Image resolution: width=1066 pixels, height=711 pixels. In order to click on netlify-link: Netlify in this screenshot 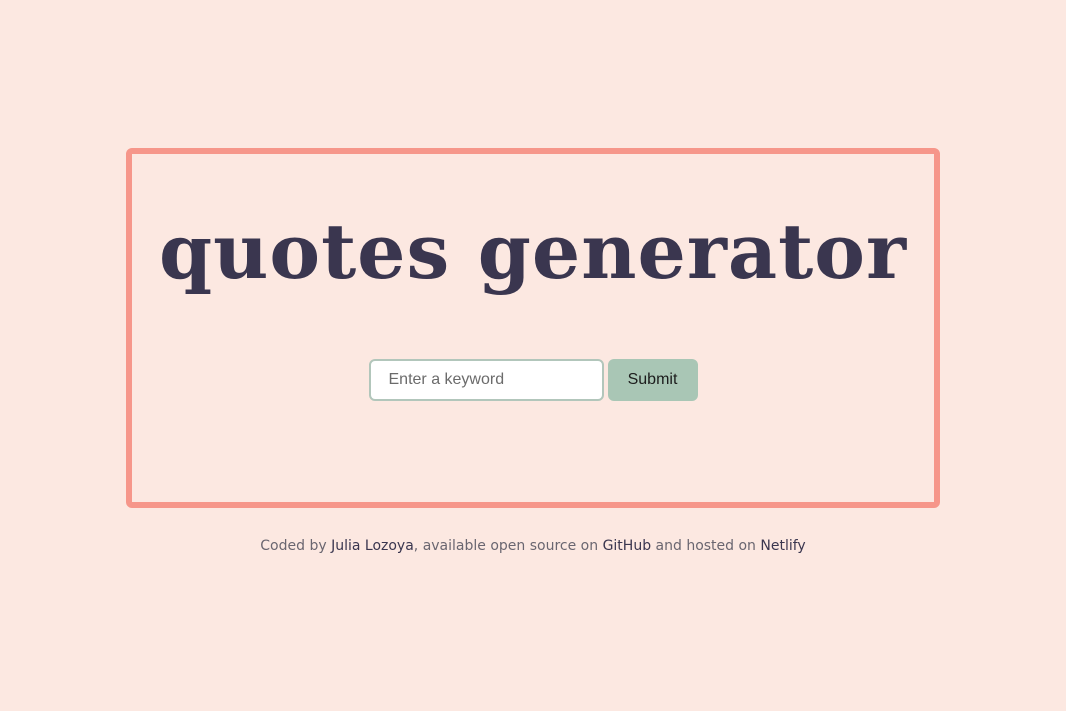, I will do `click(782, 546)`.